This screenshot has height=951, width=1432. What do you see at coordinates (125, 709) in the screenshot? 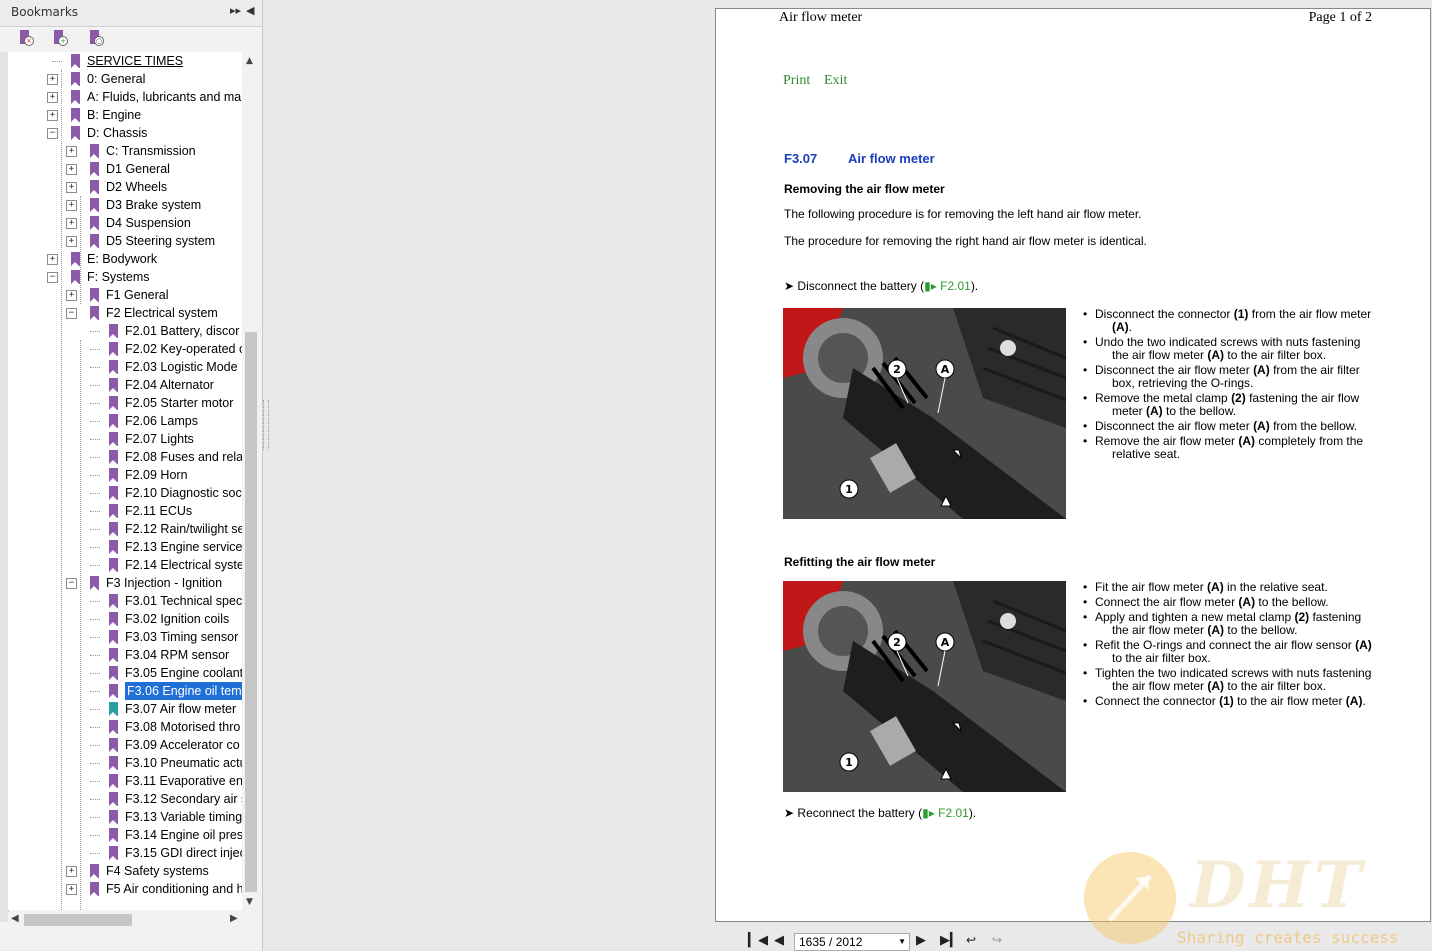
I see `tree-item: F3.07 Air flow meter` at bounding box center [125, 709].